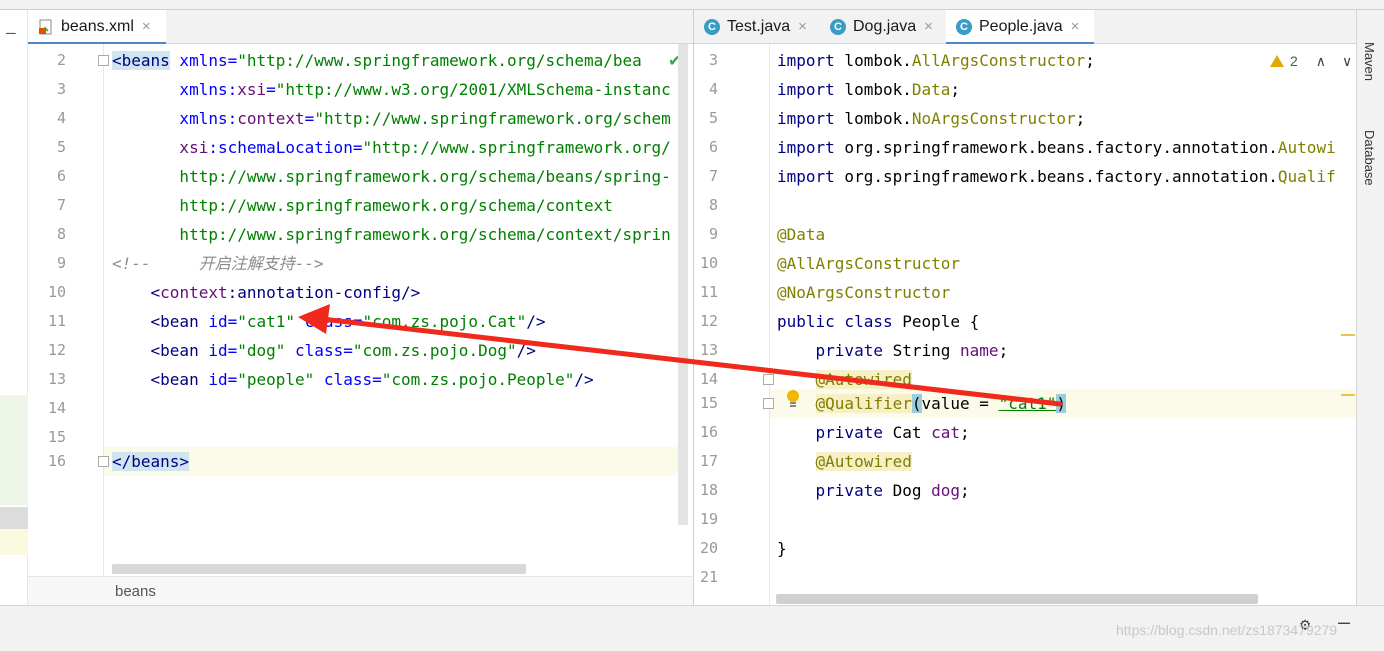 Image resolution: width=1384 pixels, height=651 pixels. I want to click on line-number: 7, so click(713, 176).